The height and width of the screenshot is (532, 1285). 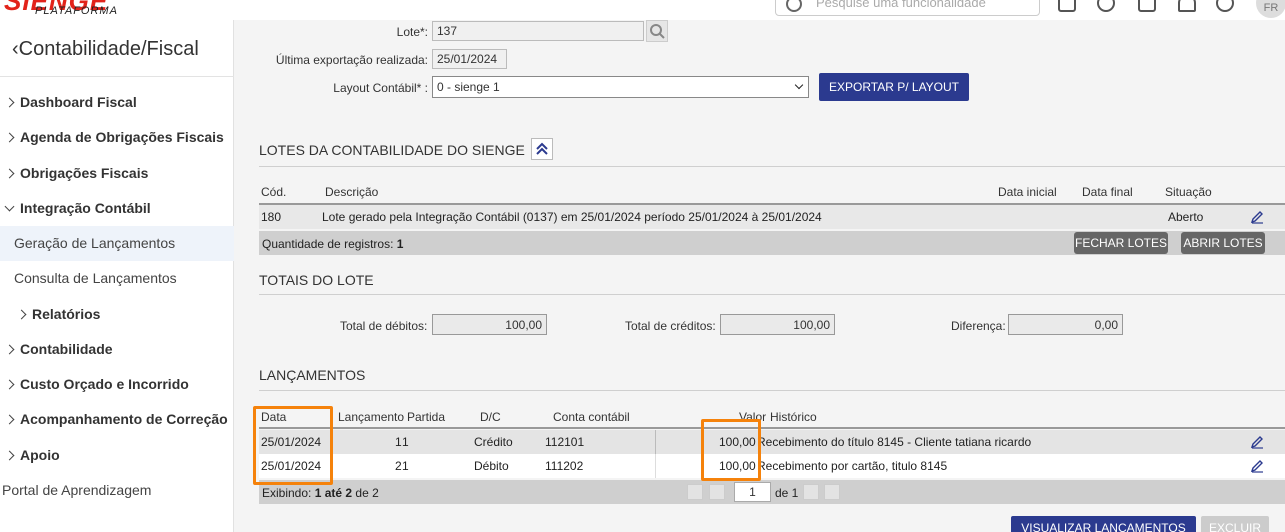 What do you see at coordinates (1235, 524) in the screenshot?
I see `excluir-button: EXCLUIR` at bounding box center [1235, 524].